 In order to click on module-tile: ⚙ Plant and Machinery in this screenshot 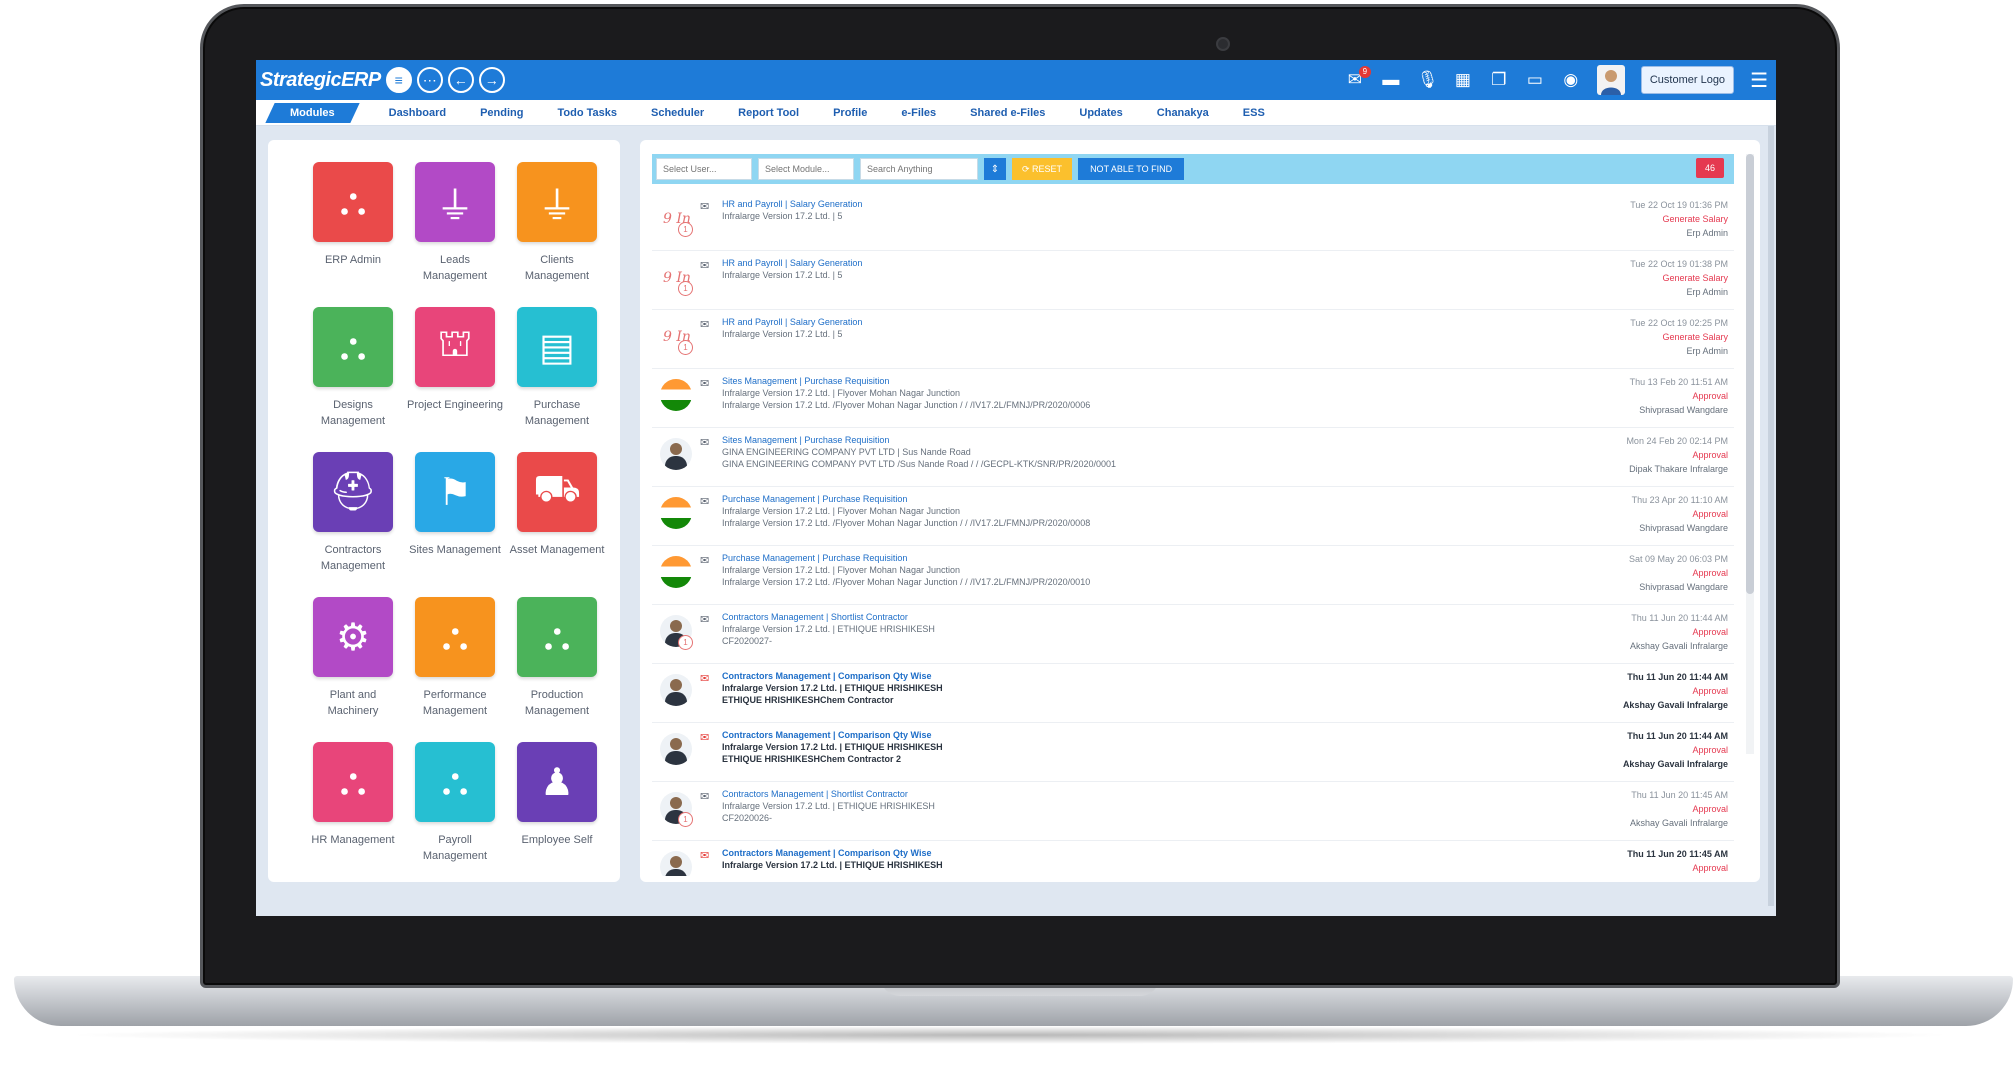, I will do `click(353, 669)`.